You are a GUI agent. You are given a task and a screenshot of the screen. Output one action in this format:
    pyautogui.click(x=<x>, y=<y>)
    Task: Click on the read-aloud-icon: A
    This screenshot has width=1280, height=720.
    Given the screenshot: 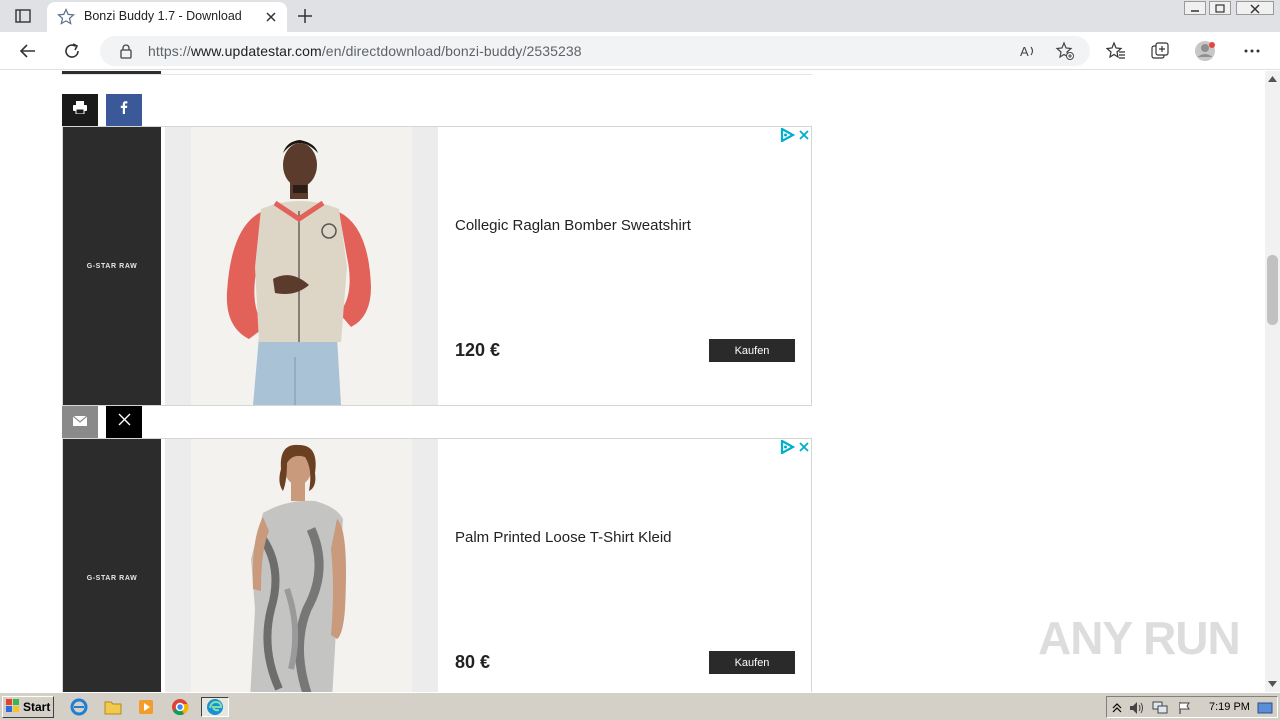 What is the action you would take?
    pyautogui.click(x=1028, y=51)
    